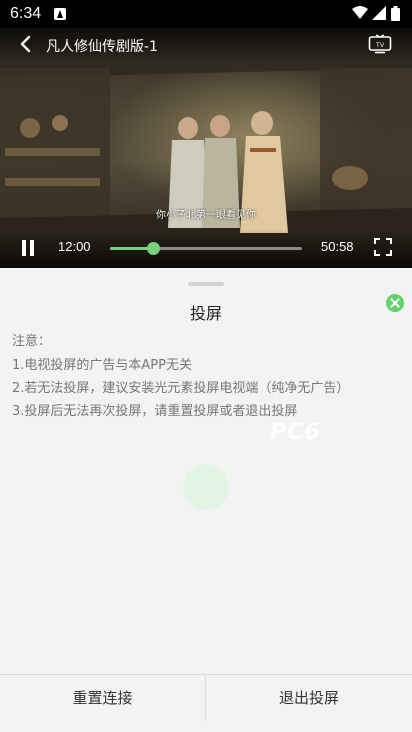 This screenshot has height=732, width=412. Describe the element at coordinates (28, 248) in the screenshot. I see `pause-icon` at that location.